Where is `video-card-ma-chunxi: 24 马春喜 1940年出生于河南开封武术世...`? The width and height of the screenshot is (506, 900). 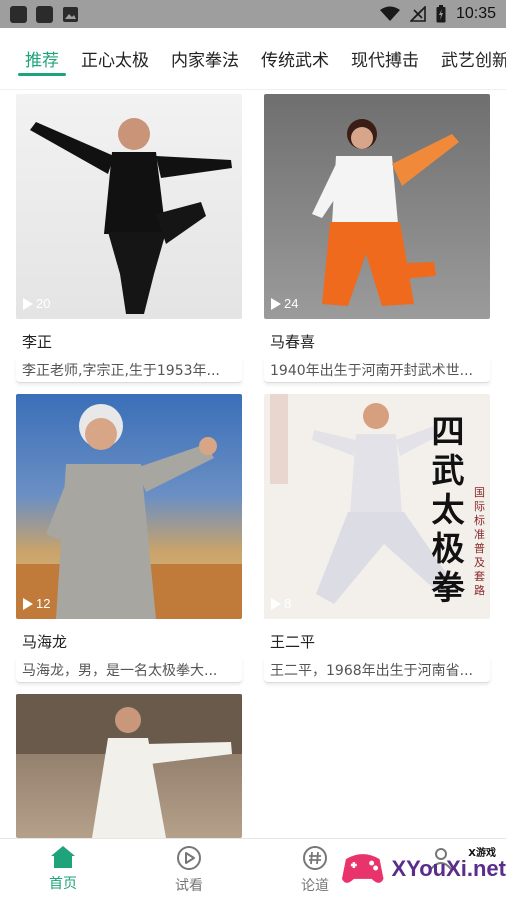 video-card-ma-chunxi: 24 马春喜 1940年出生于河南开封武术世... is located at coordinates (377, 238).